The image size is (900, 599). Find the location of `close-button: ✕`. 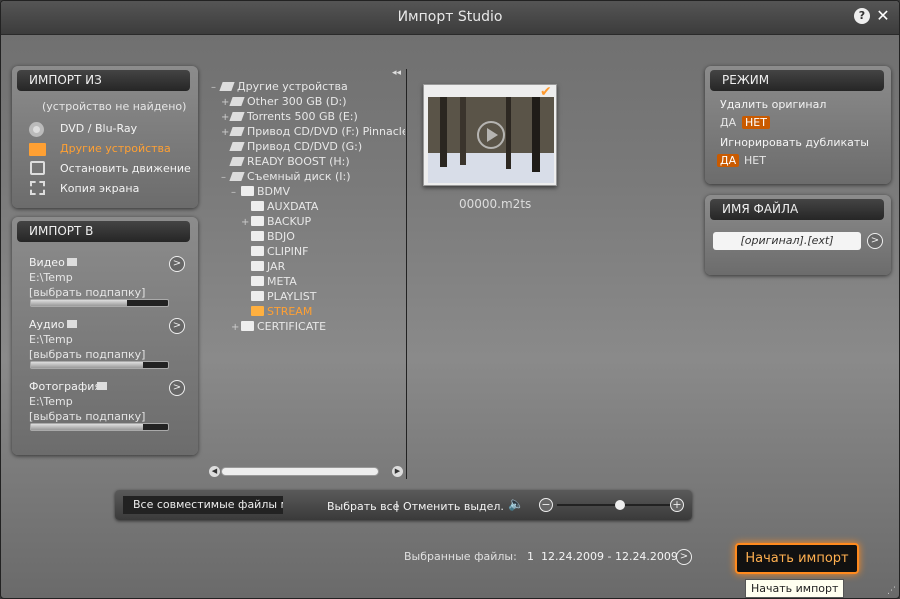

close-button: ✕ is located at coordinates (883, 16).